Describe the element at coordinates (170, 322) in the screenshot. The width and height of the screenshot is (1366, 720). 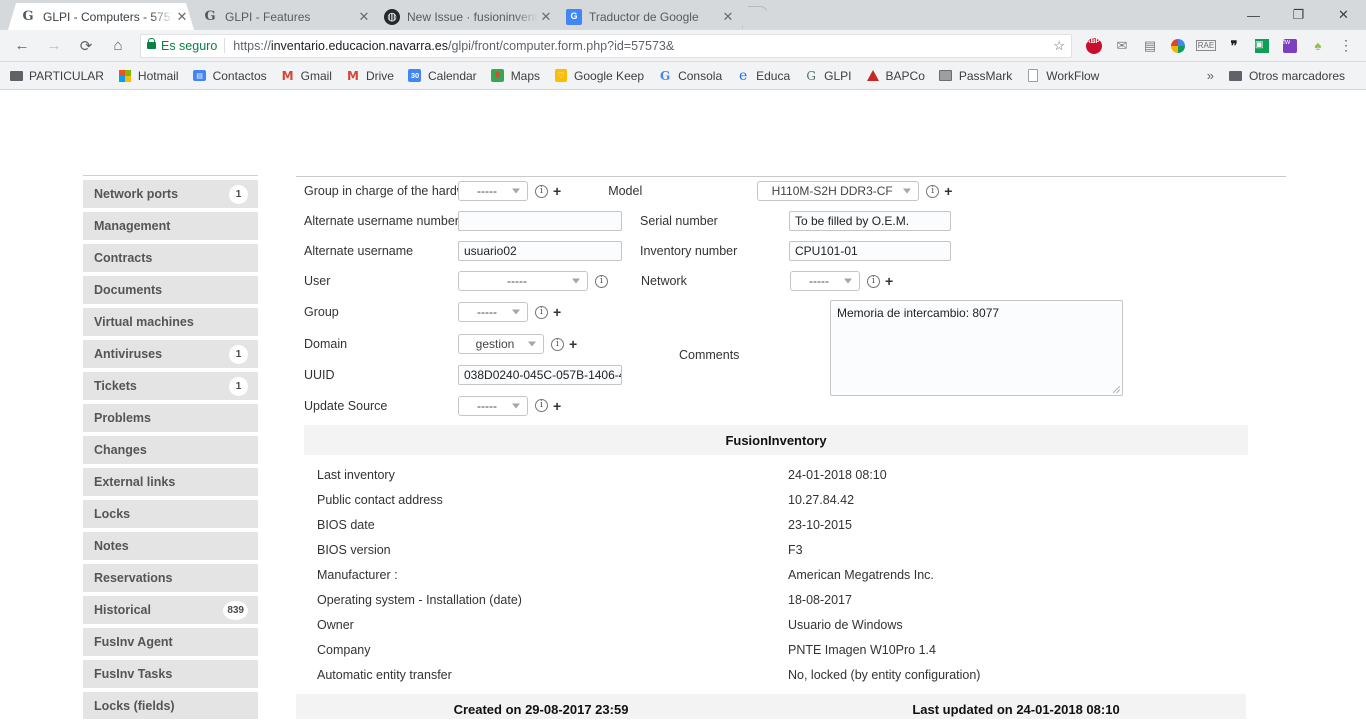
I see `sidebar-item-virtual-machines: Virtual machines` at that location.